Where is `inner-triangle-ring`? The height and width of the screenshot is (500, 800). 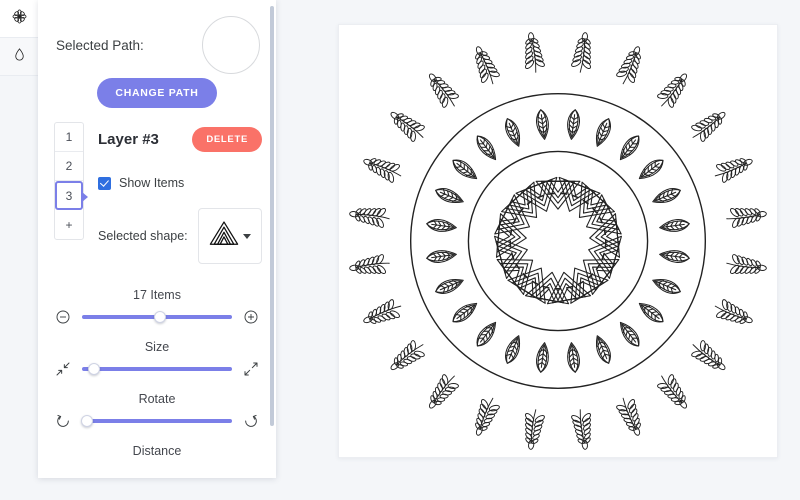 inner-triangle-ring is located at coordinates (558, 240).